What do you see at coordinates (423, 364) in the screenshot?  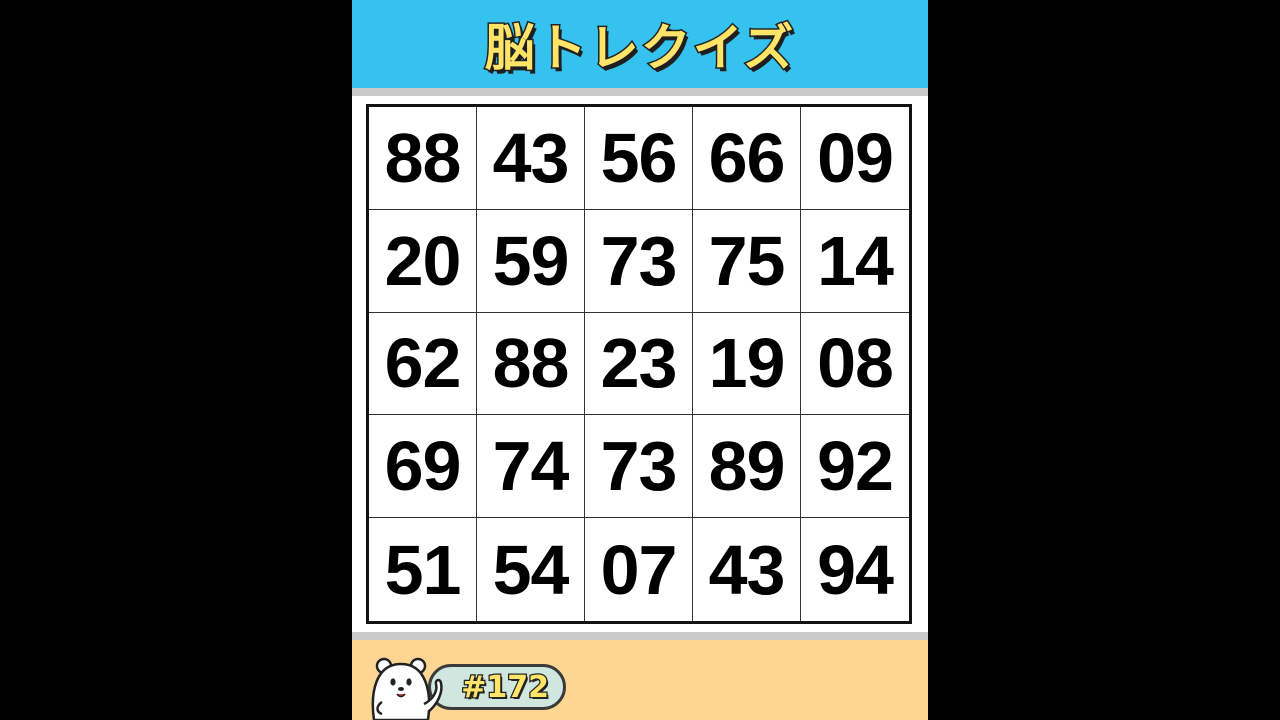 I see `grid-cell: 62` at bounding box center [423, 364].